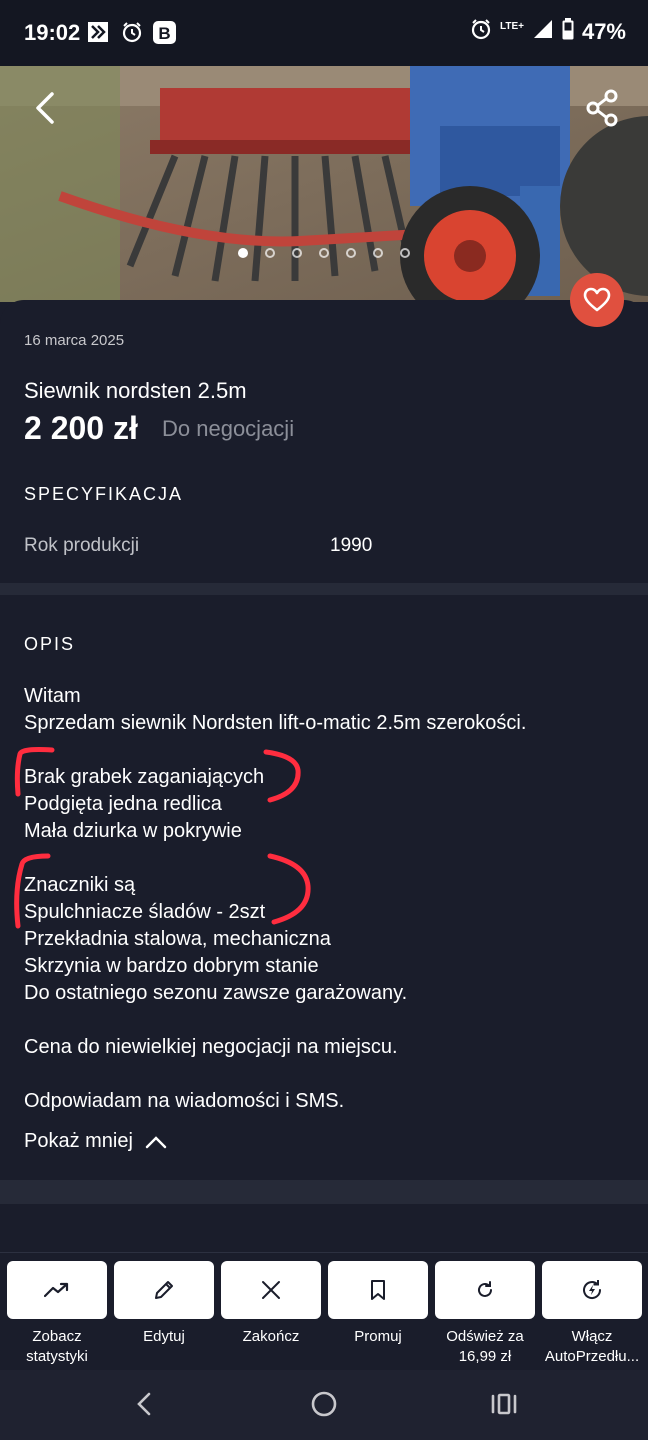 The image size is (648, 1440). I want to click on edit-action: Edytuj, so click(164, 1304).